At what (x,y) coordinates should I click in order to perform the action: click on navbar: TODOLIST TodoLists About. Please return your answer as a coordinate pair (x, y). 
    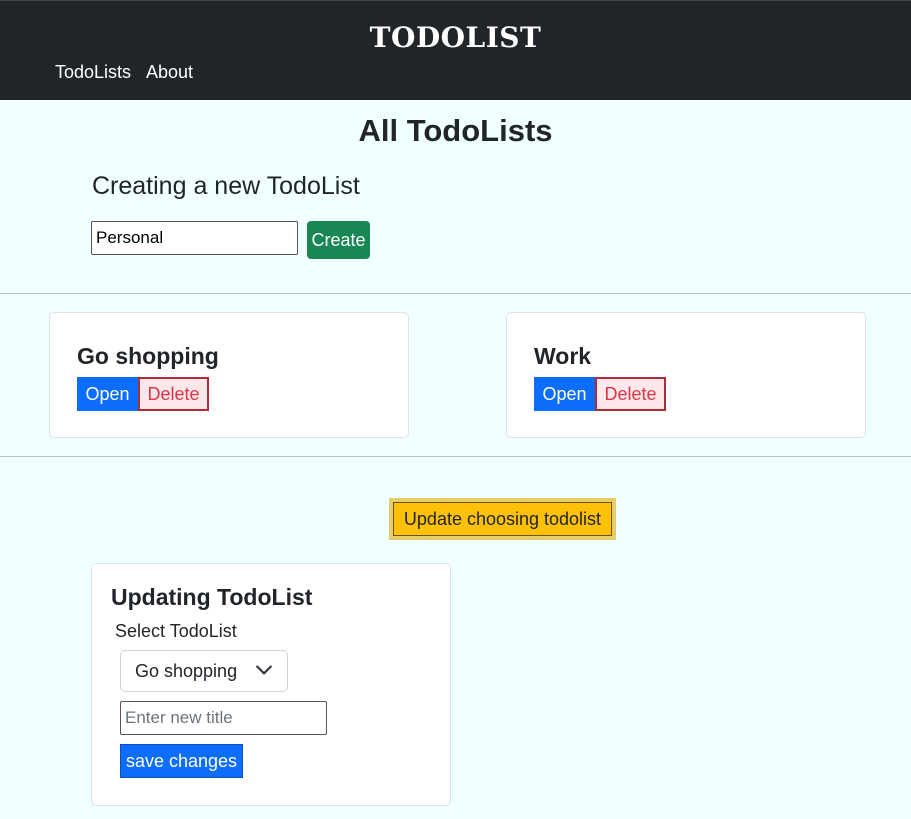
    Looking at the image, I should click on (455, 50).